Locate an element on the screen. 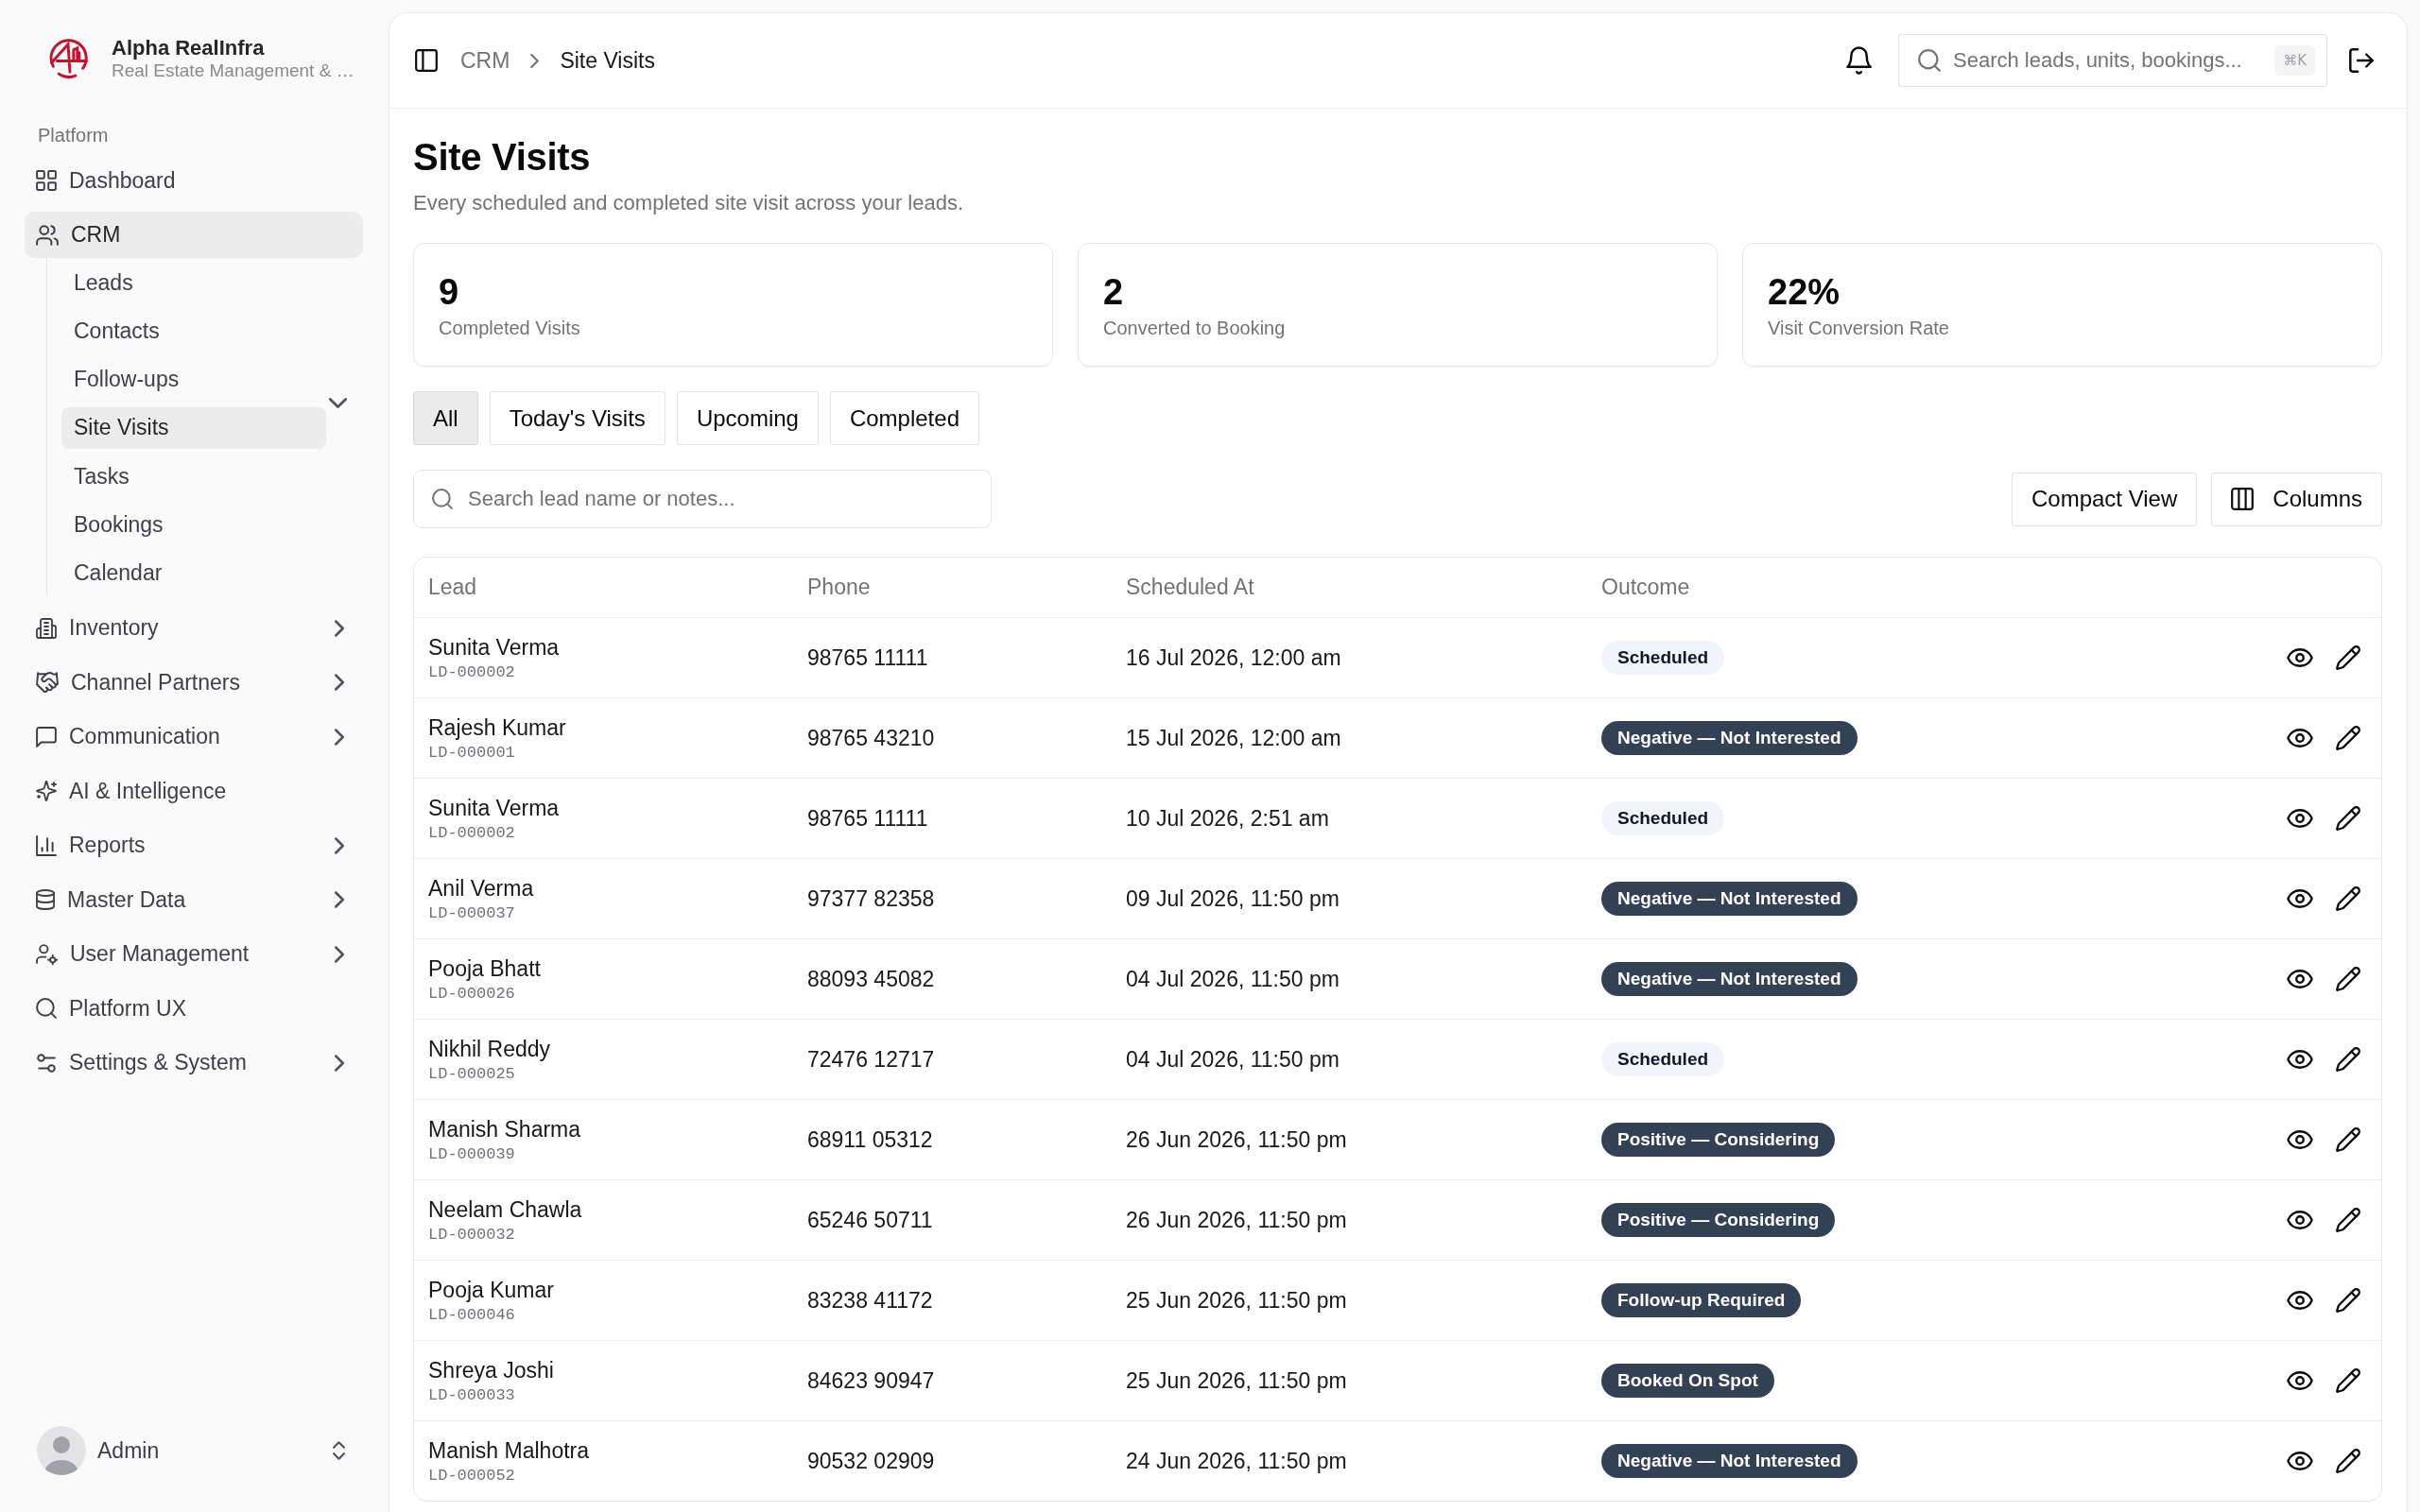  filter-tab: Today's Visits is located at coordinates (577, 418).